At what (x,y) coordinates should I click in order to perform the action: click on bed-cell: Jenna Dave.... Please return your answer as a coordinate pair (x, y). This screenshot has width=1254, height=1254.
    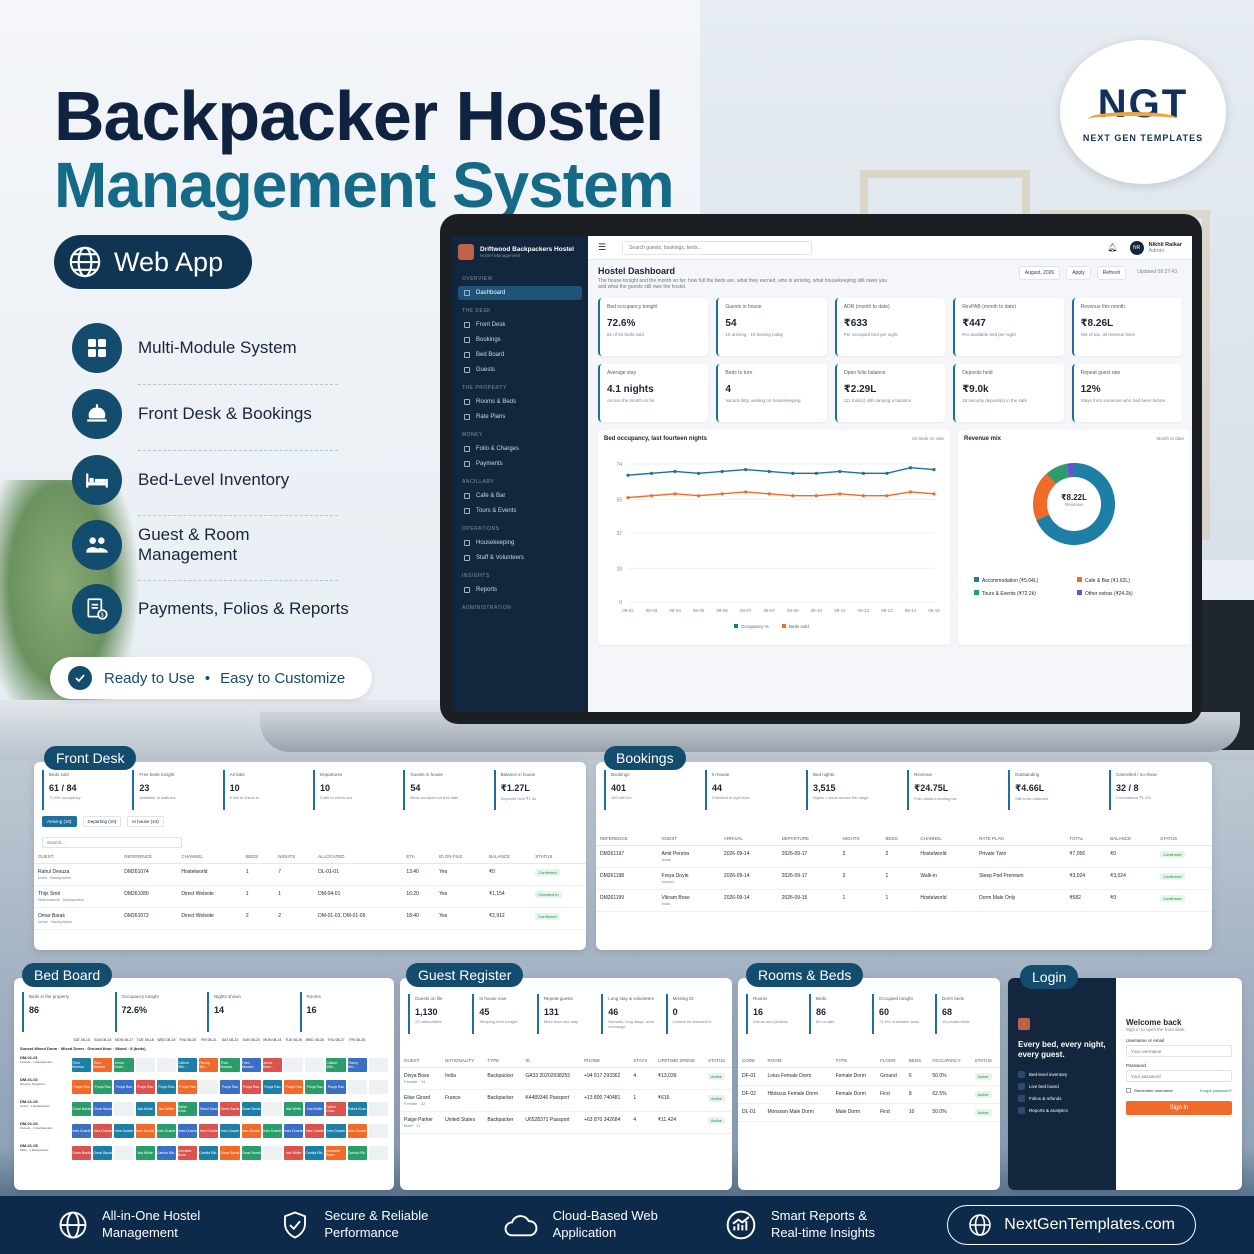
    Looking at the image, I should click on (124, 1065).